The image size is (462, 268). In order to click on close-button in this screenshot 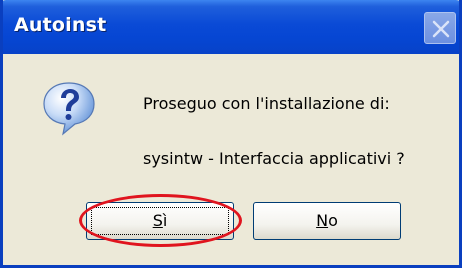, I will do `click(440, 28)`.